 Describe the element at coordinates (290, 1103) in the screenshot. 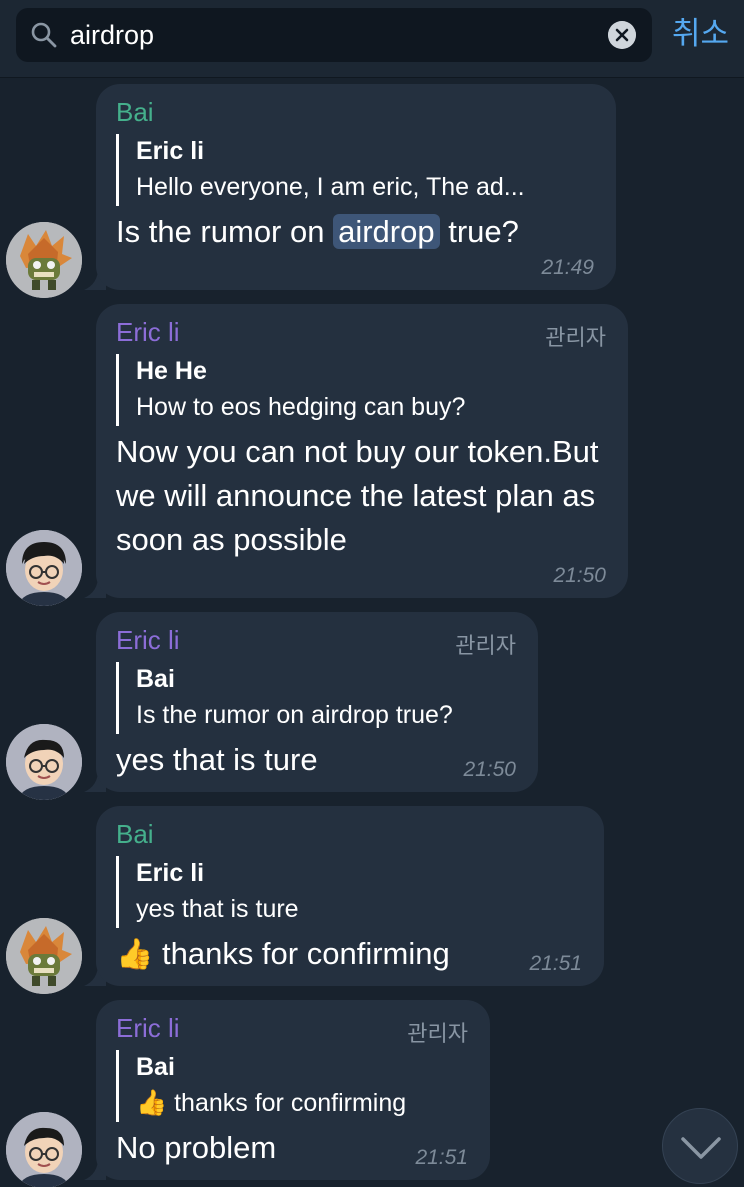

I see `reply-text-part: thanks for confirming` at that location.